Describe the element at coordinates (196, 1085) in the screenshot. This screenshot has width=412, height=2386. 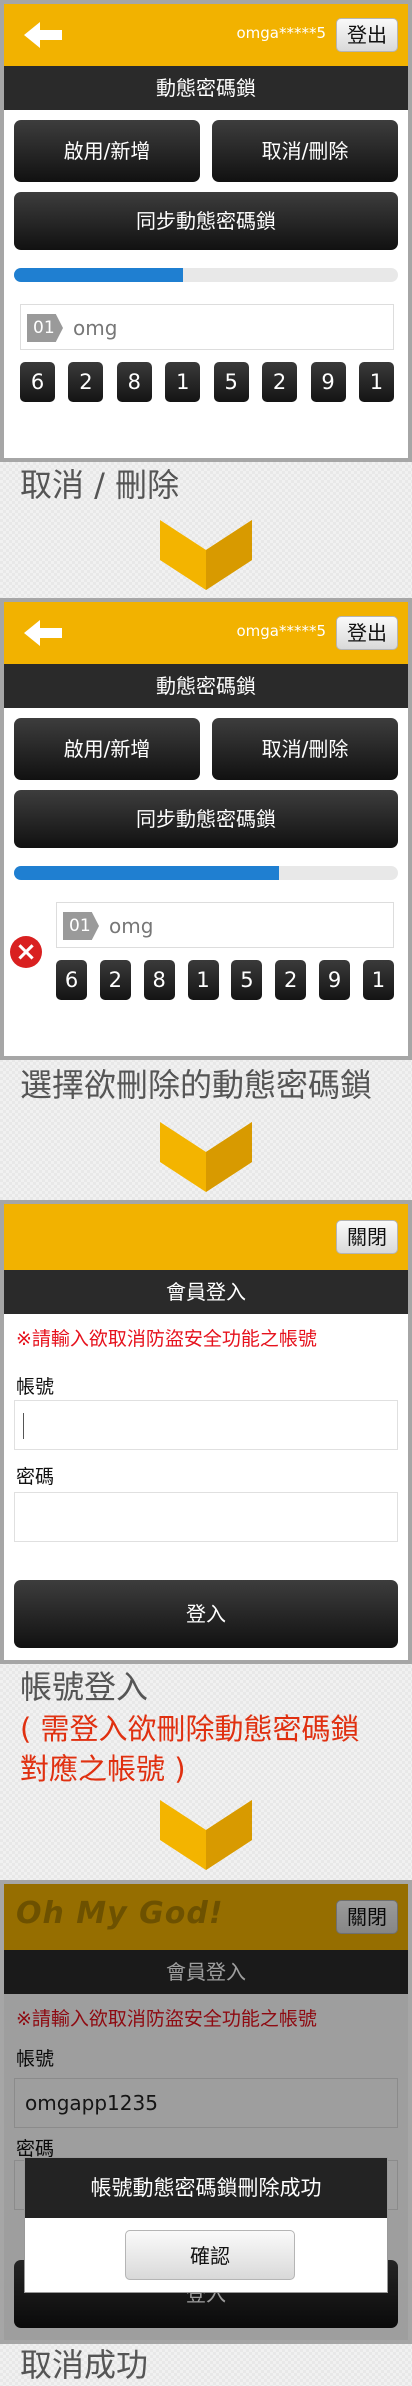
I see `step-caption: 選擇欲刪除的動態密碼鎖` at that location.